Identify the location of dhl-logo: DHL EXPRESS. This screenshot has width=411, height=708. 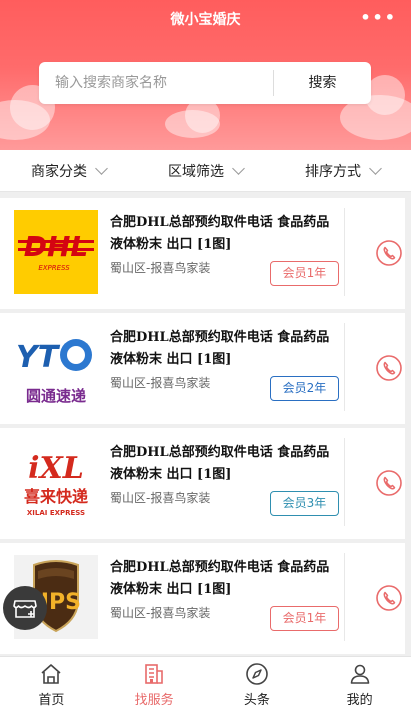
(56, 252).